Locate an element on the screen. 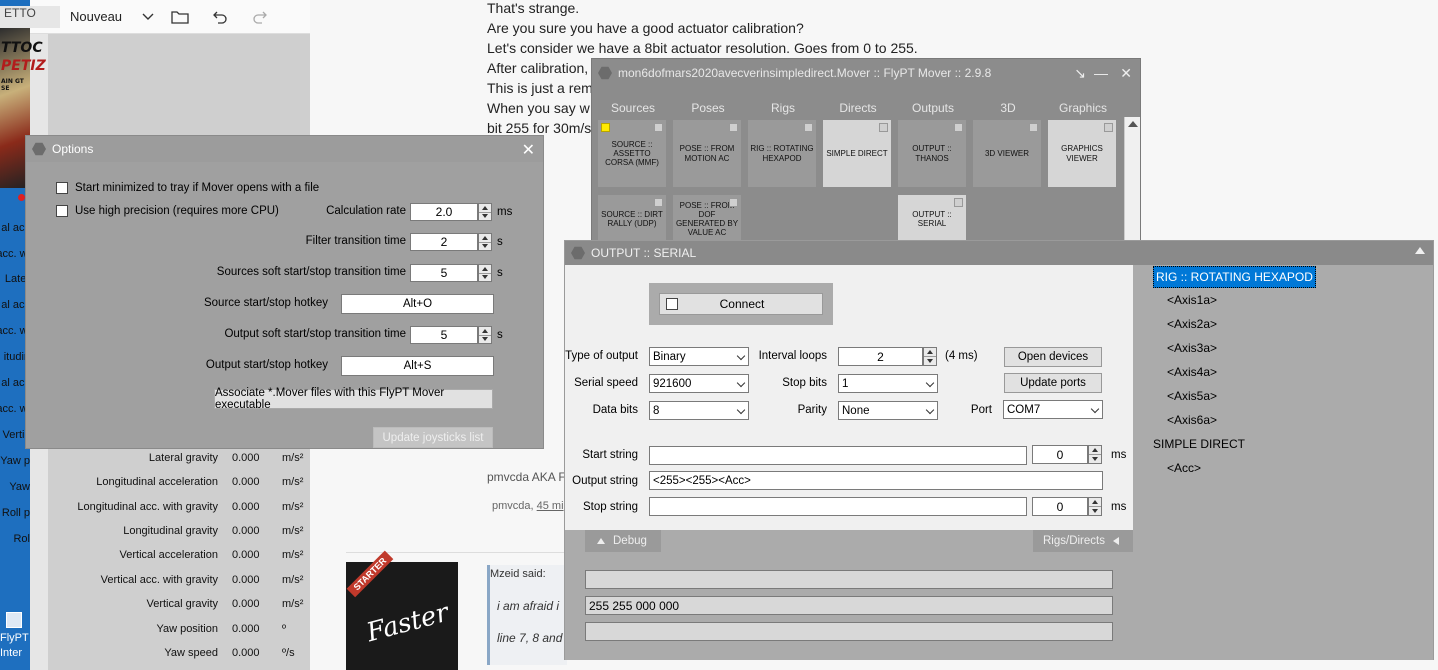 This screenshot has height=670, width=1438. minimize-icon: — is located at coordinates (1101, 73).